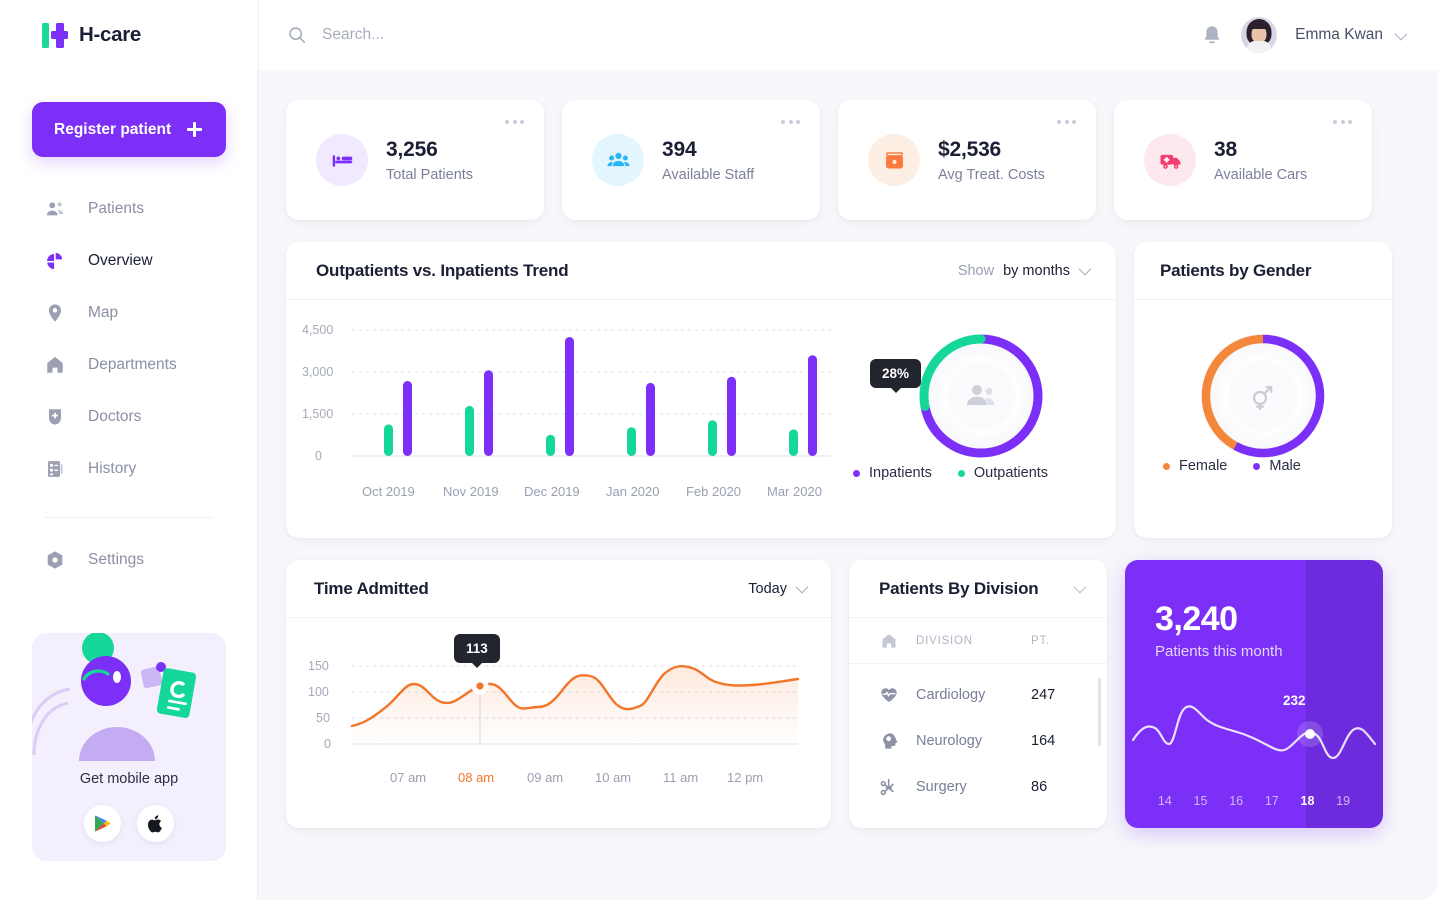 The image size is (1438, 900). I want to click on mobile-app-promo: Get mobile app, so click(129, 747).